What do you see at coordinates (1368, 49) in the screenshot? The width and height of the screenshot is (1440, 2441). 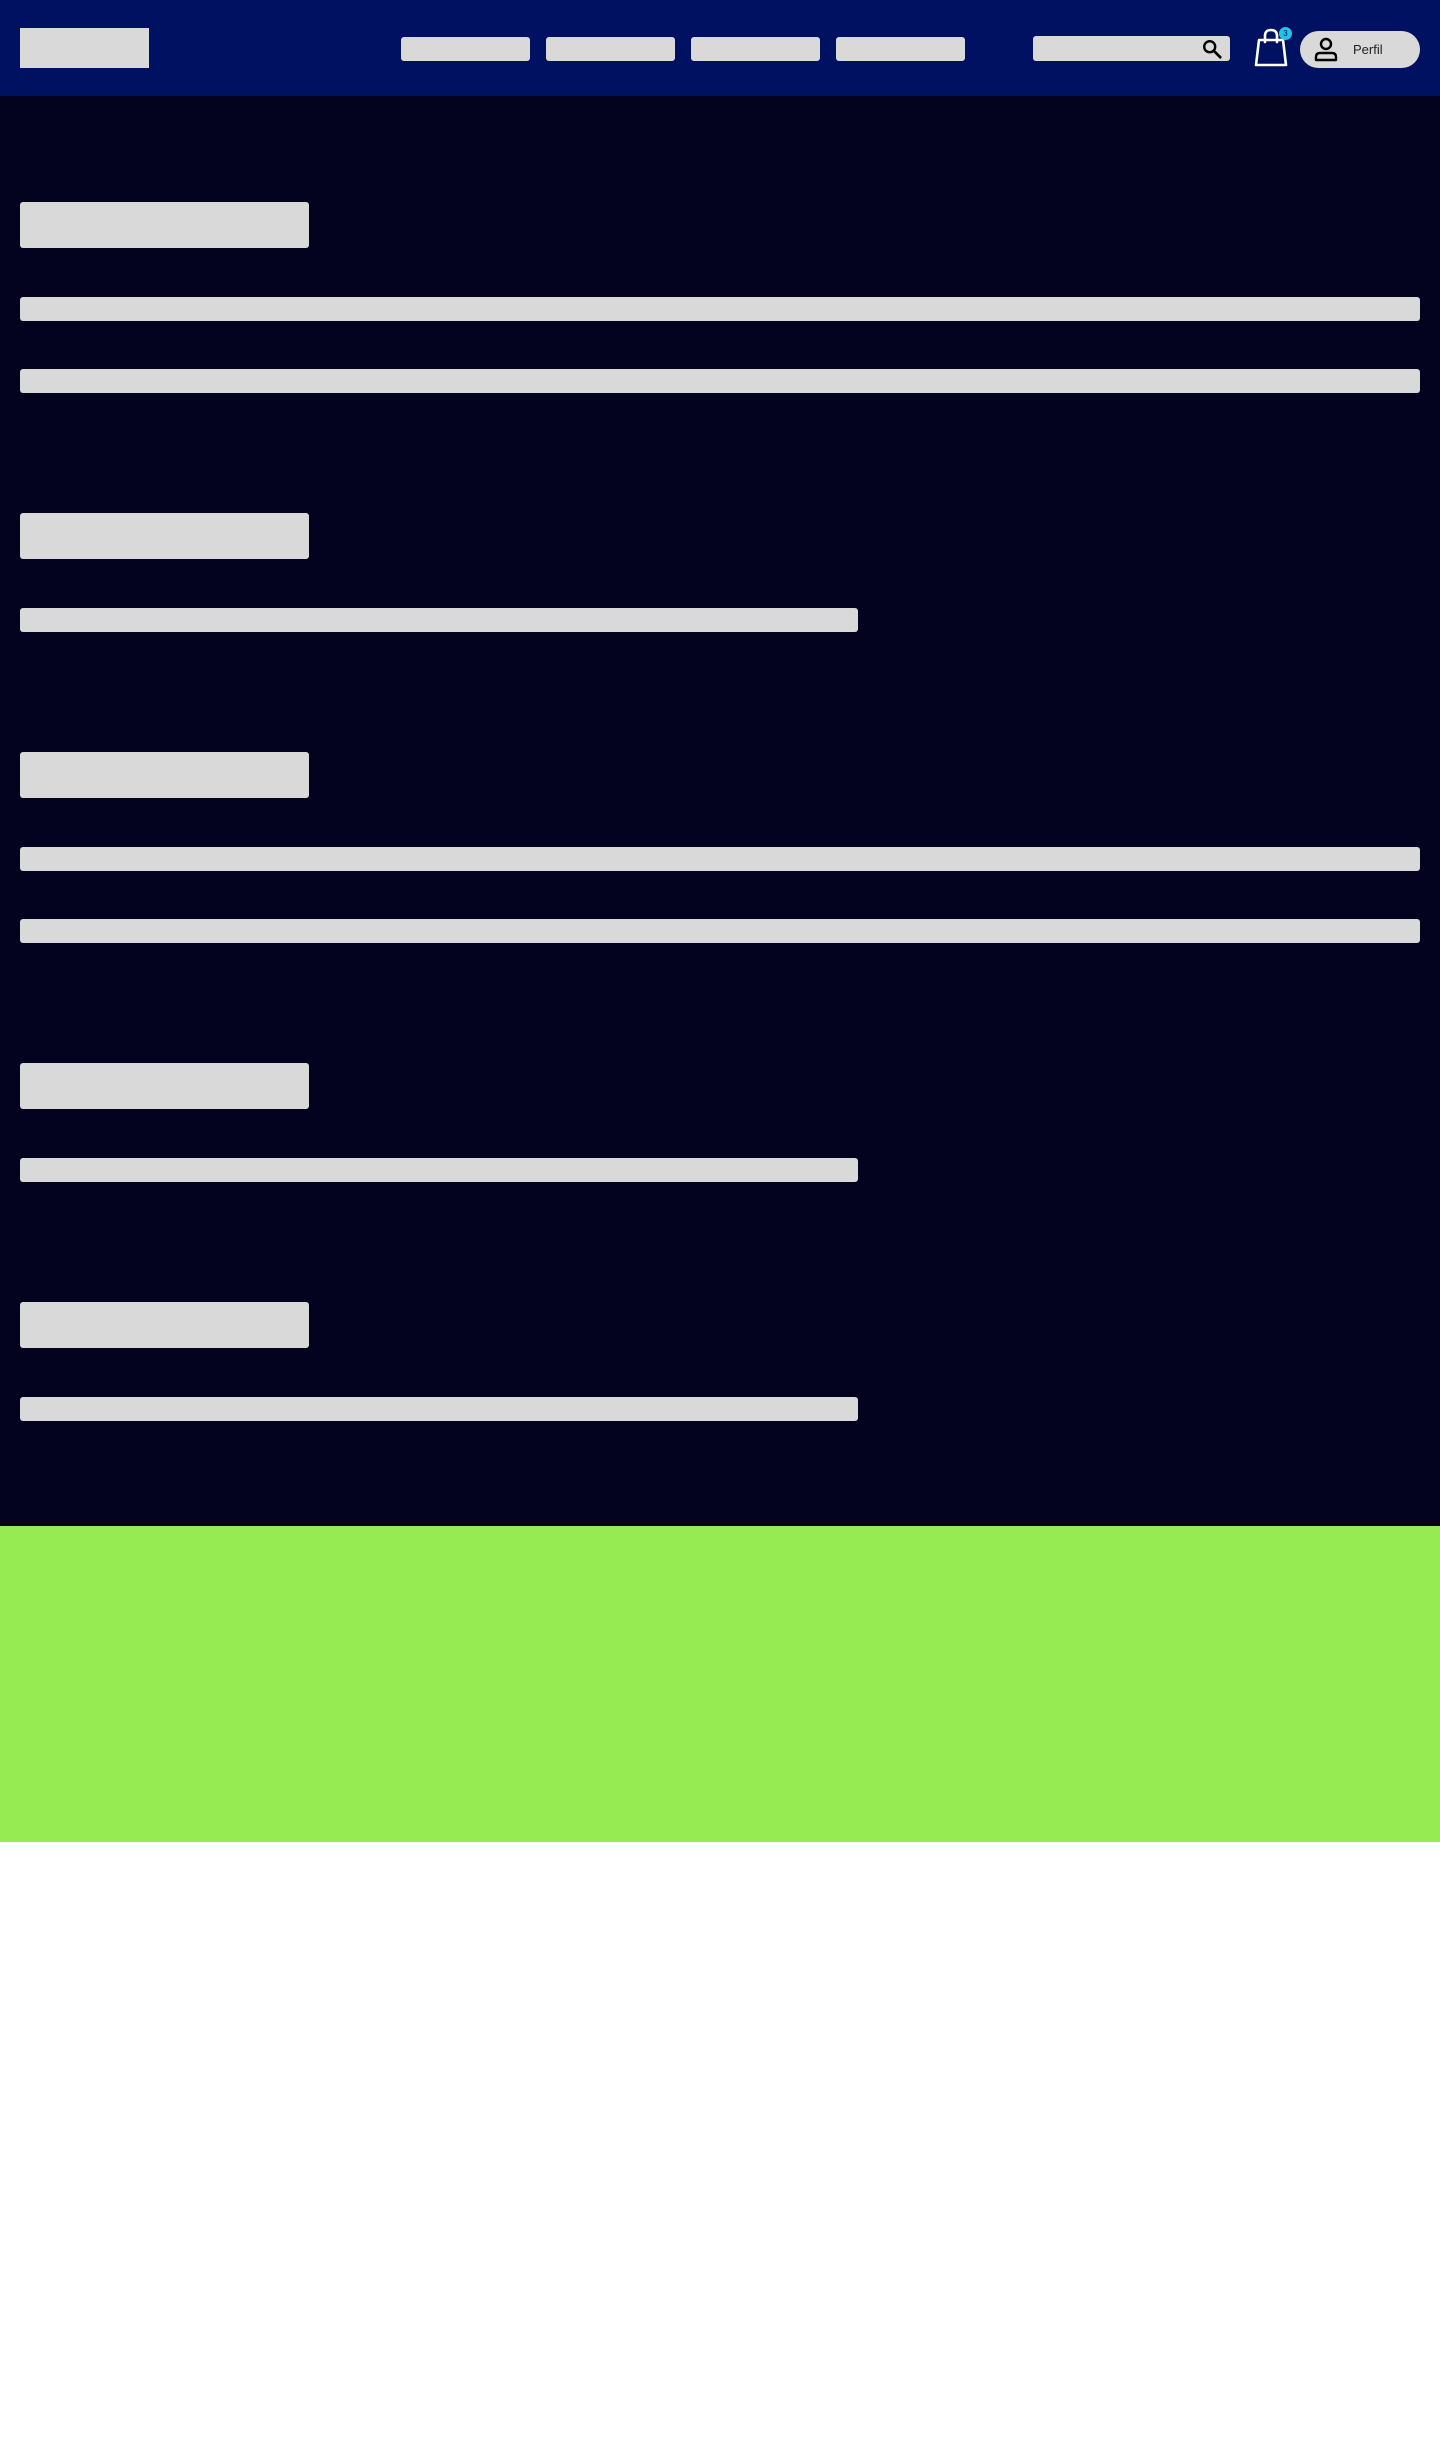 I see `profile-label: Perfil` at bounding box center [1368, 49].